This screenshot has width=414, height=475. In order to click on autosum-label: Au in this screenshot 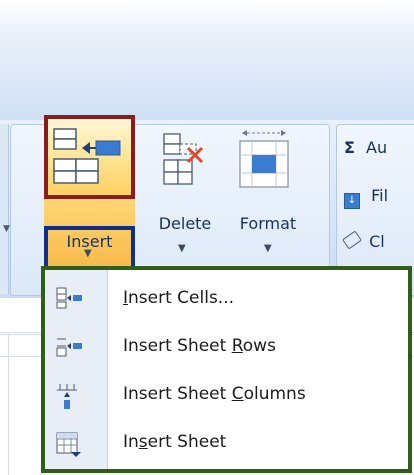, I will do `click(377, 147)`.